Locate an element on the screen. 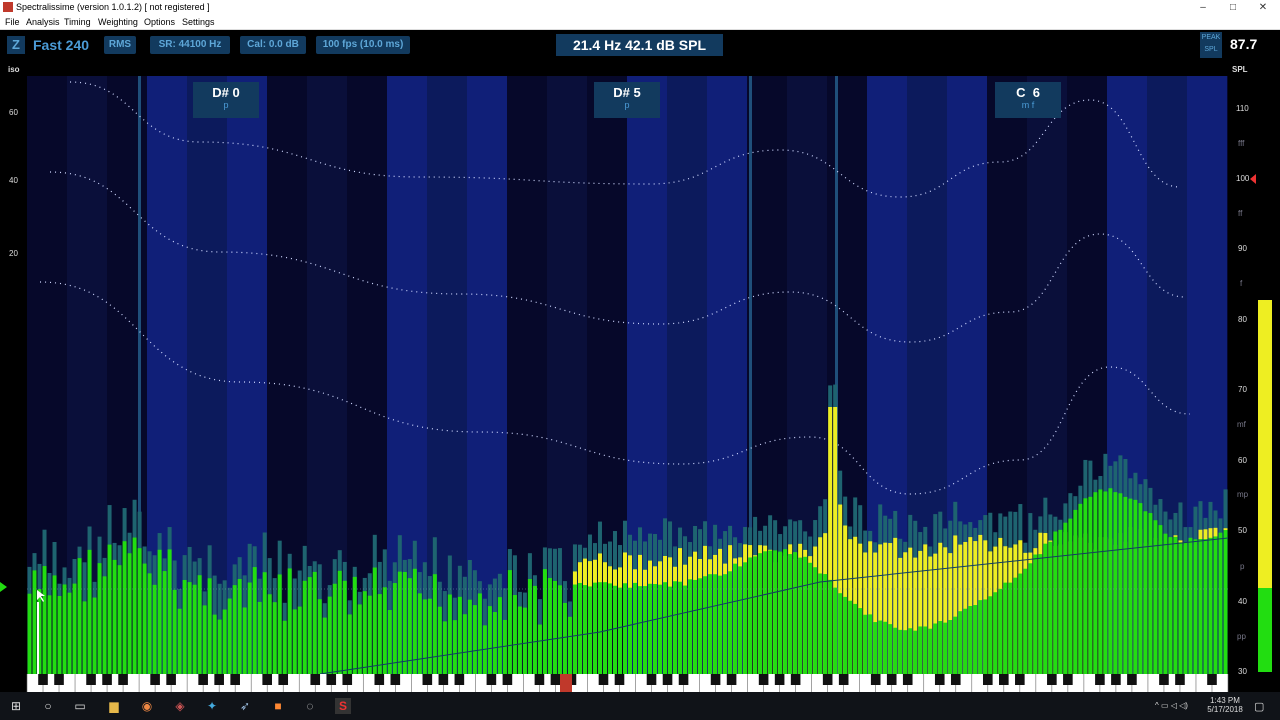 The width and height of the screenshot is (1280, 720). app-icon-circle: ◌ is located at coordinates (310, 706).